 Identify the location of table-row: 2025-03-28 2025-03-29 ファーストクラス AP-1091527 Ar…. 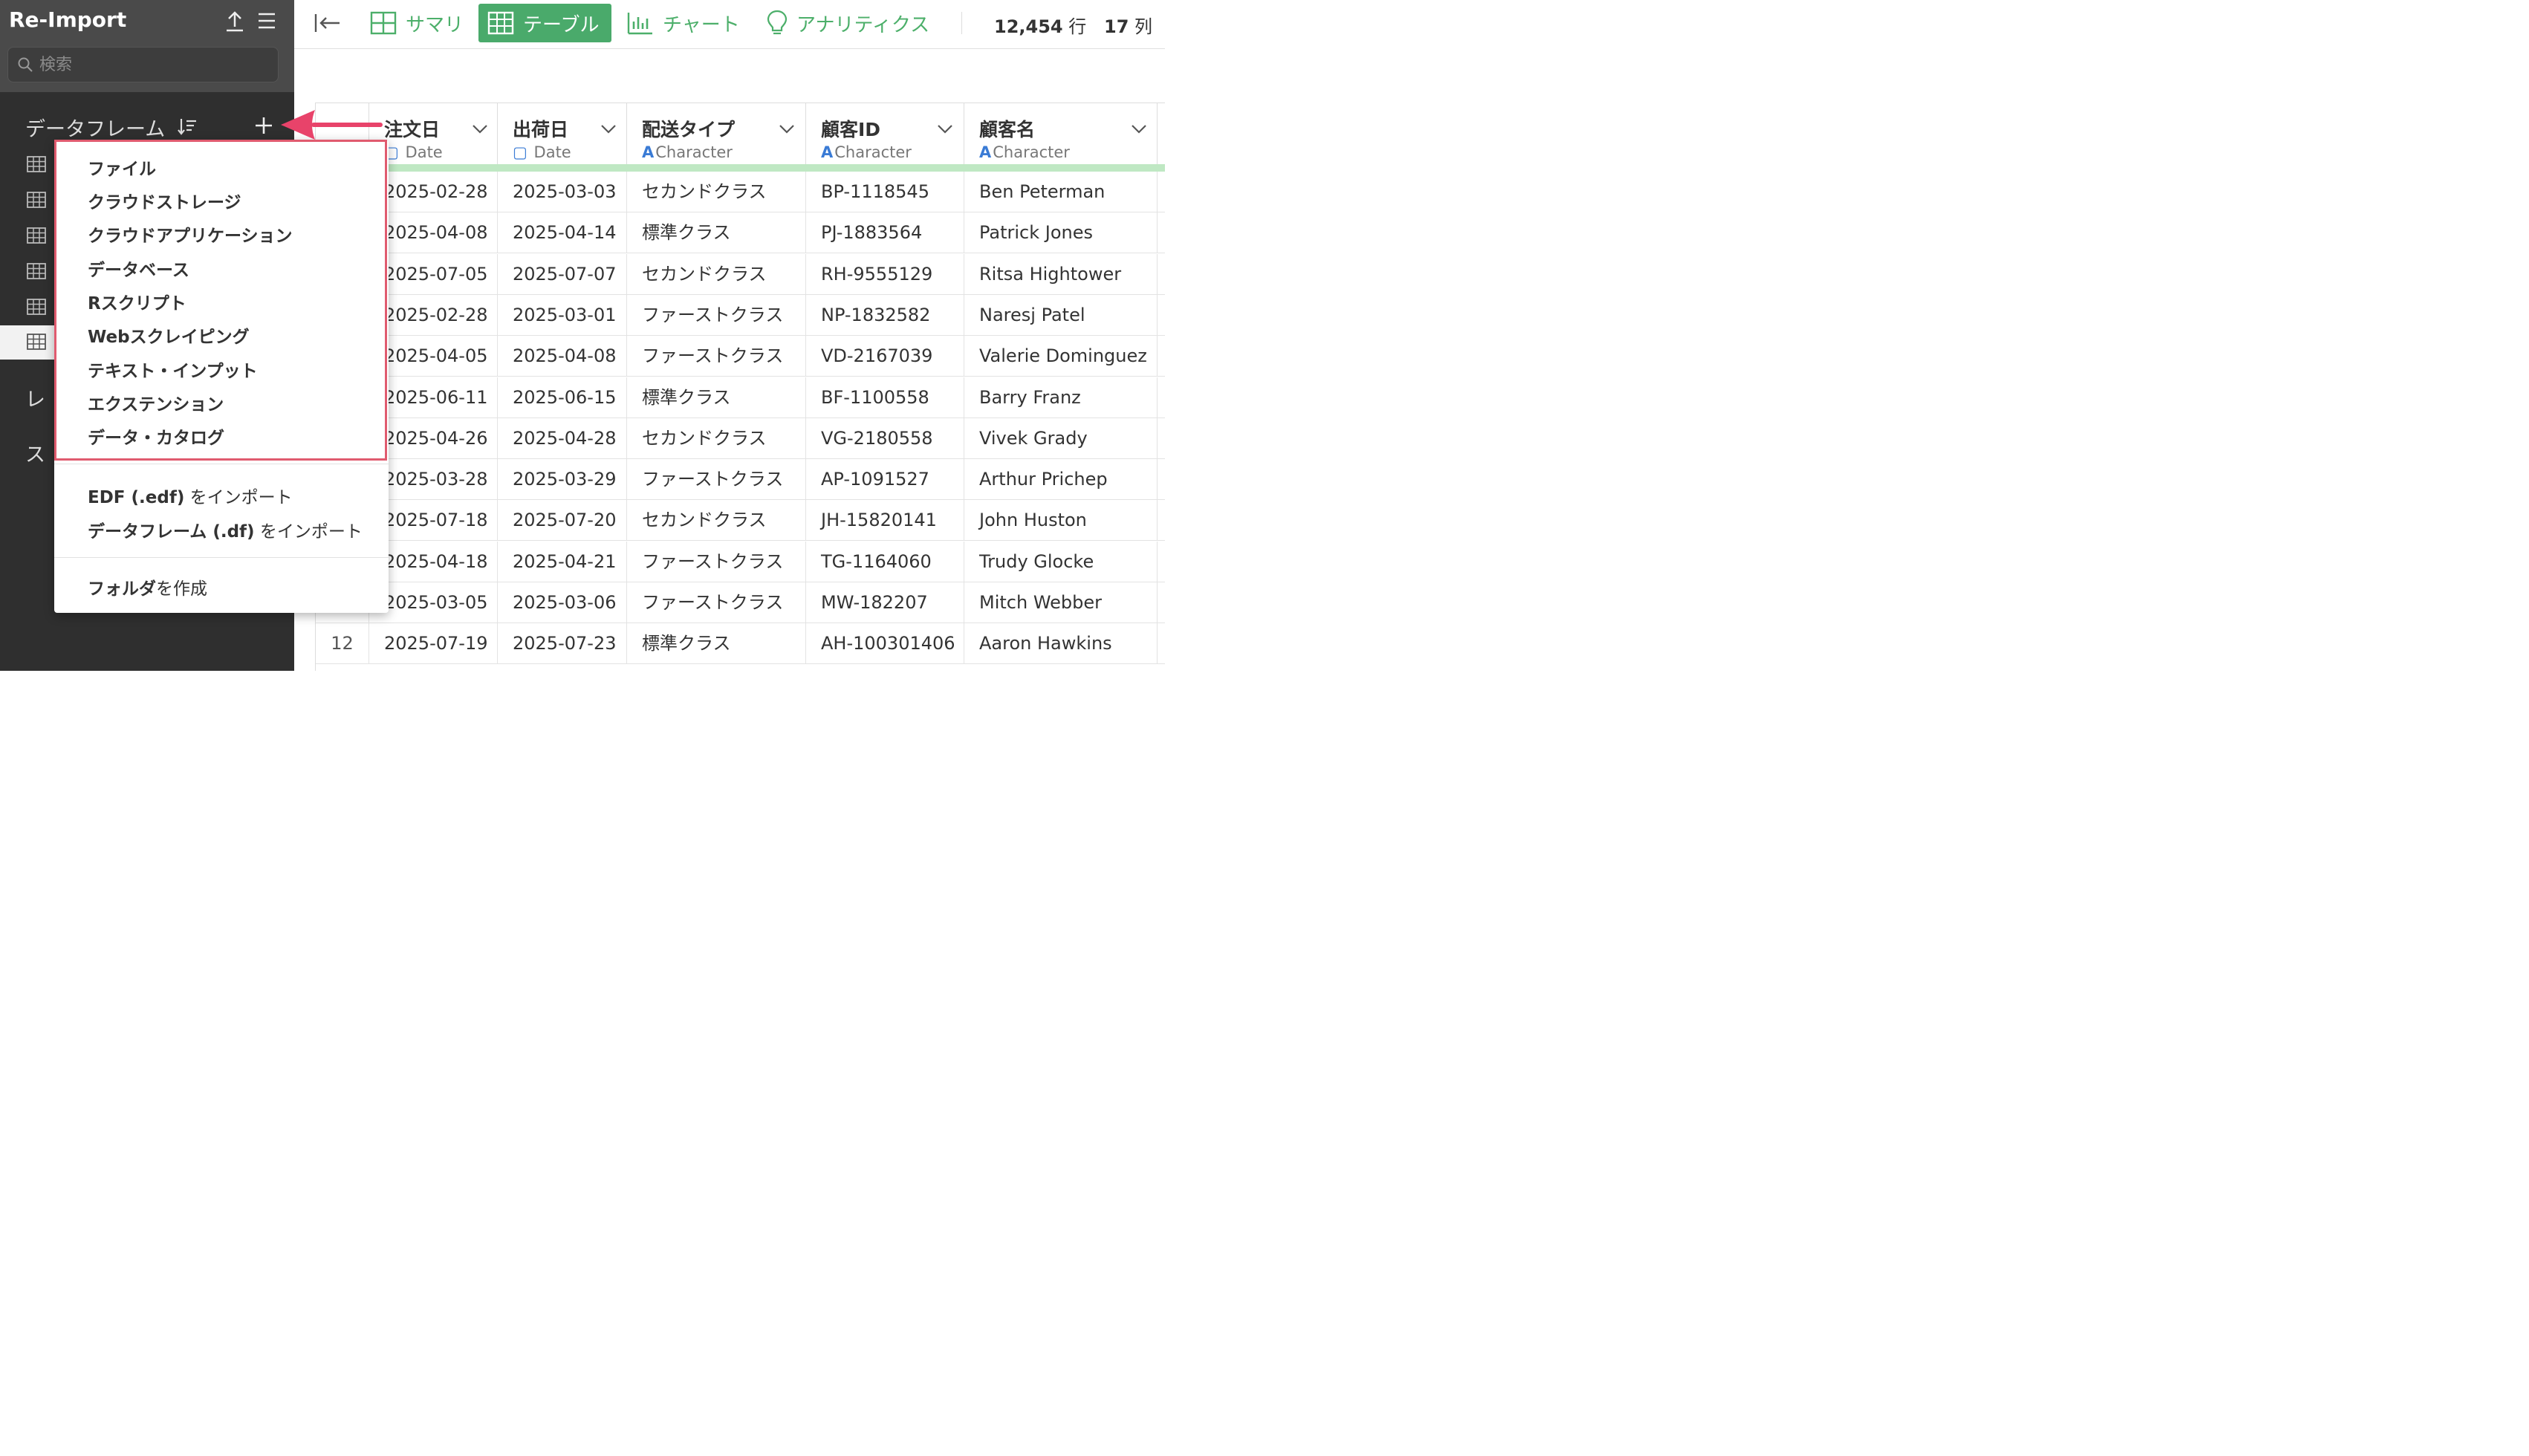
(740, 480).